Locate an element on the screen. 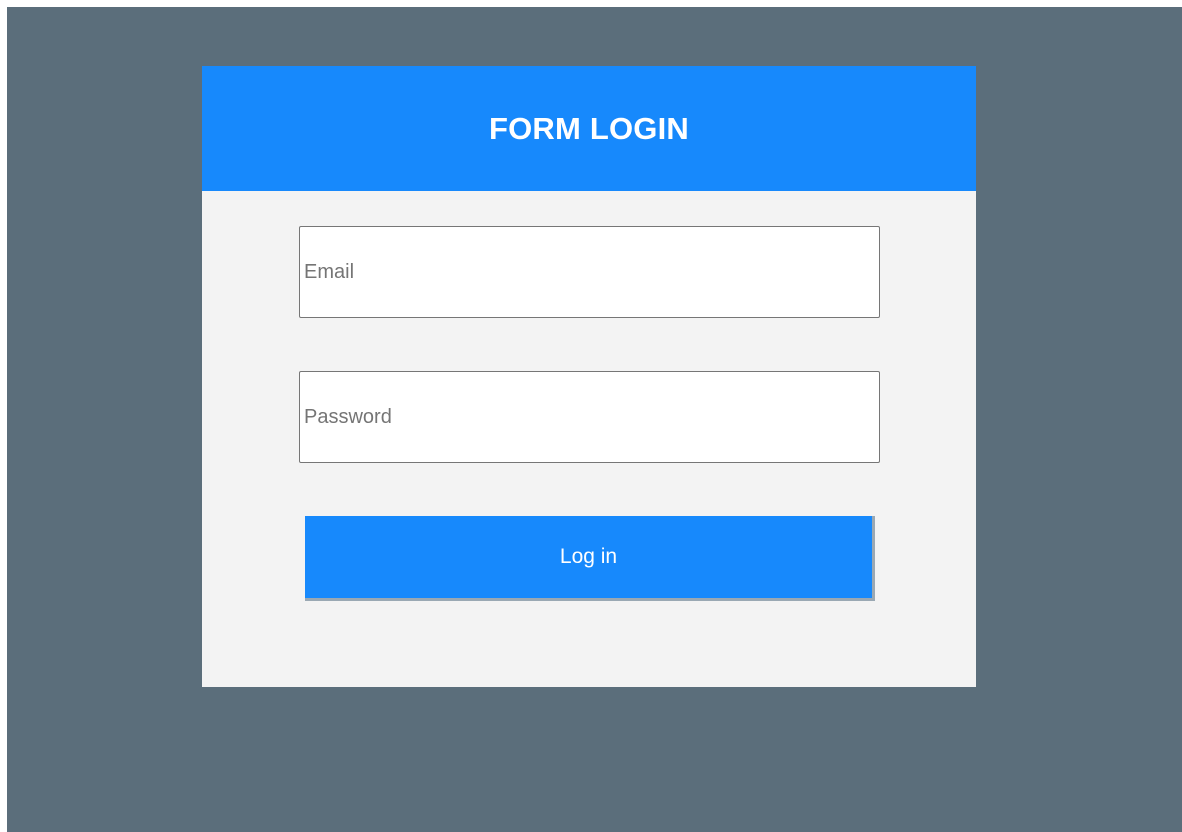 This screenshot has height=832, width=1182. card-header: FORM LOGIN is located at coordinates (589, 128).